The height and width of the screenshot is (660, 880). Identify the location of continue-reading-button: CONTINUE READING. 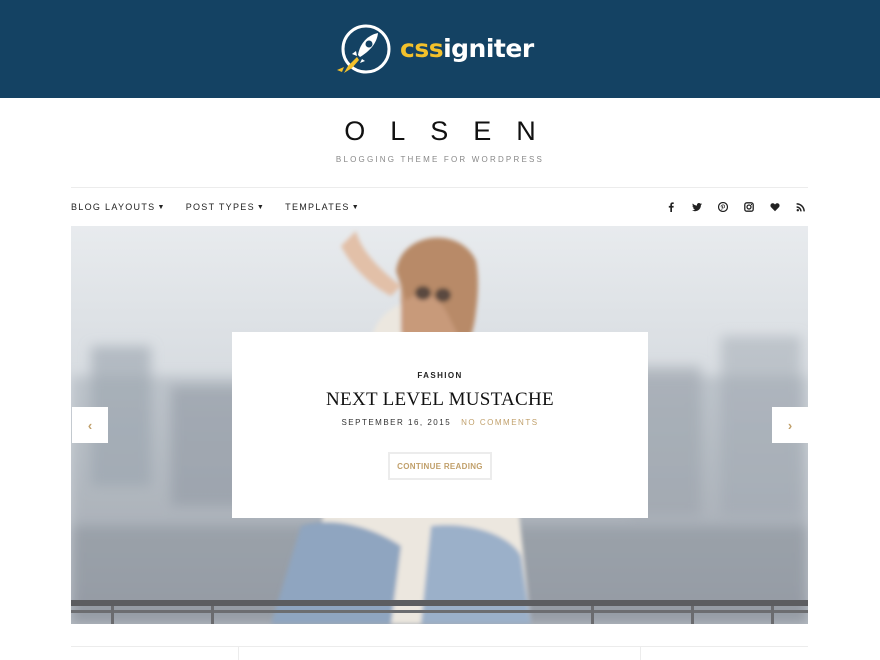
(440, 466).